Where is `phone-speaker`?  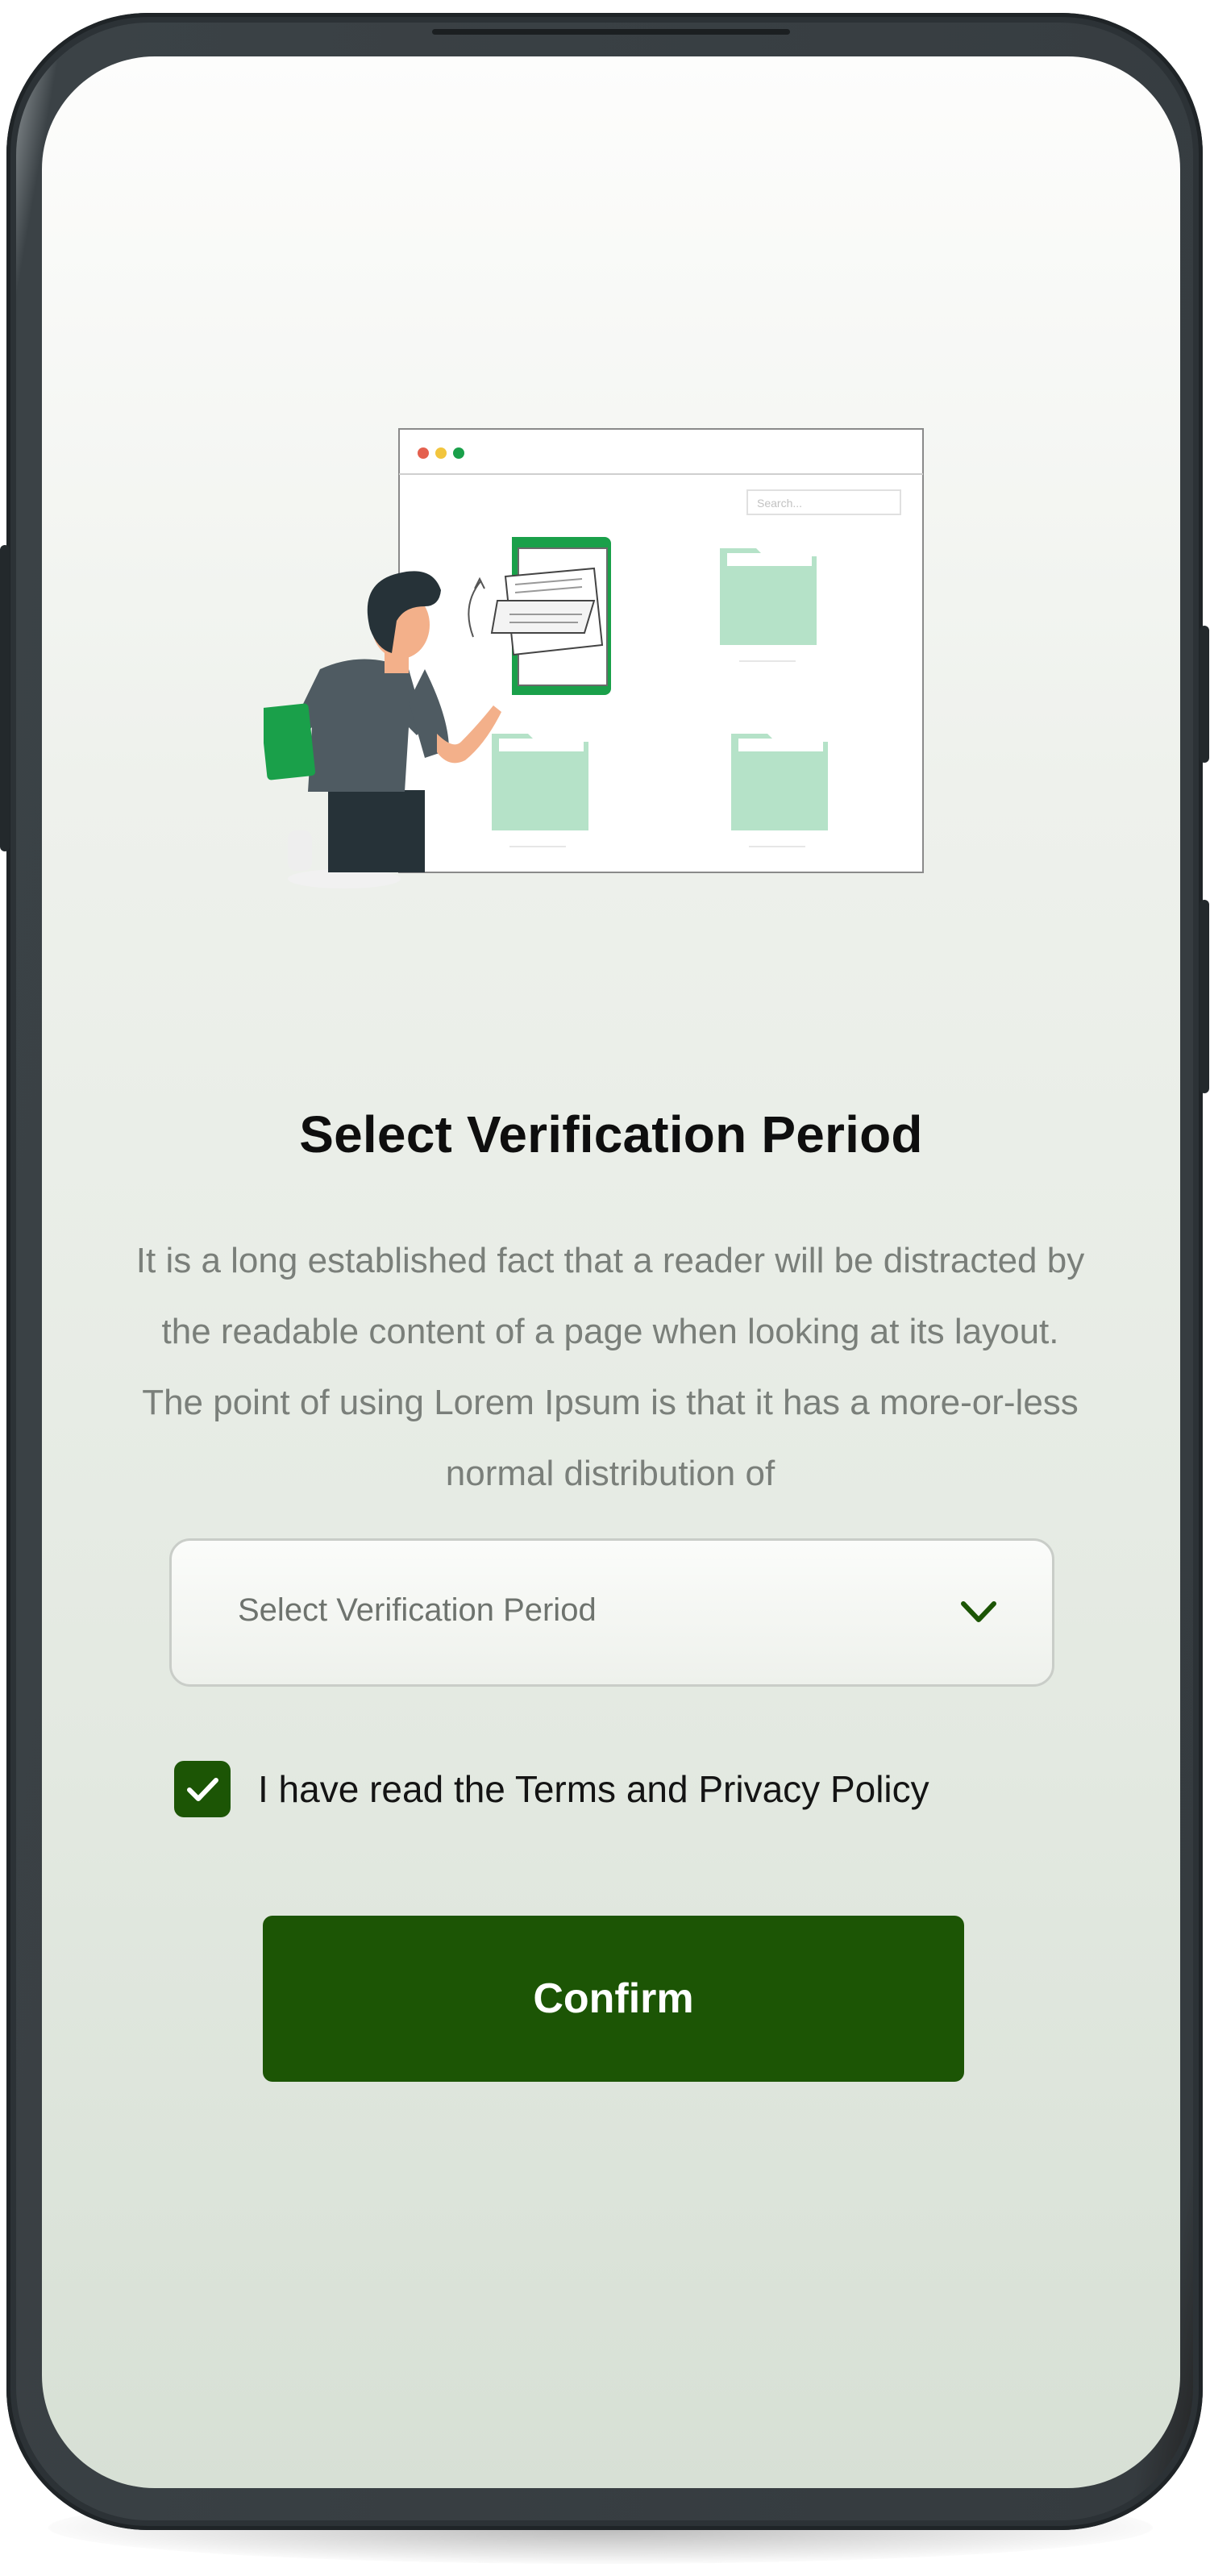 phone-speaker is located at coordinates (611, 32).